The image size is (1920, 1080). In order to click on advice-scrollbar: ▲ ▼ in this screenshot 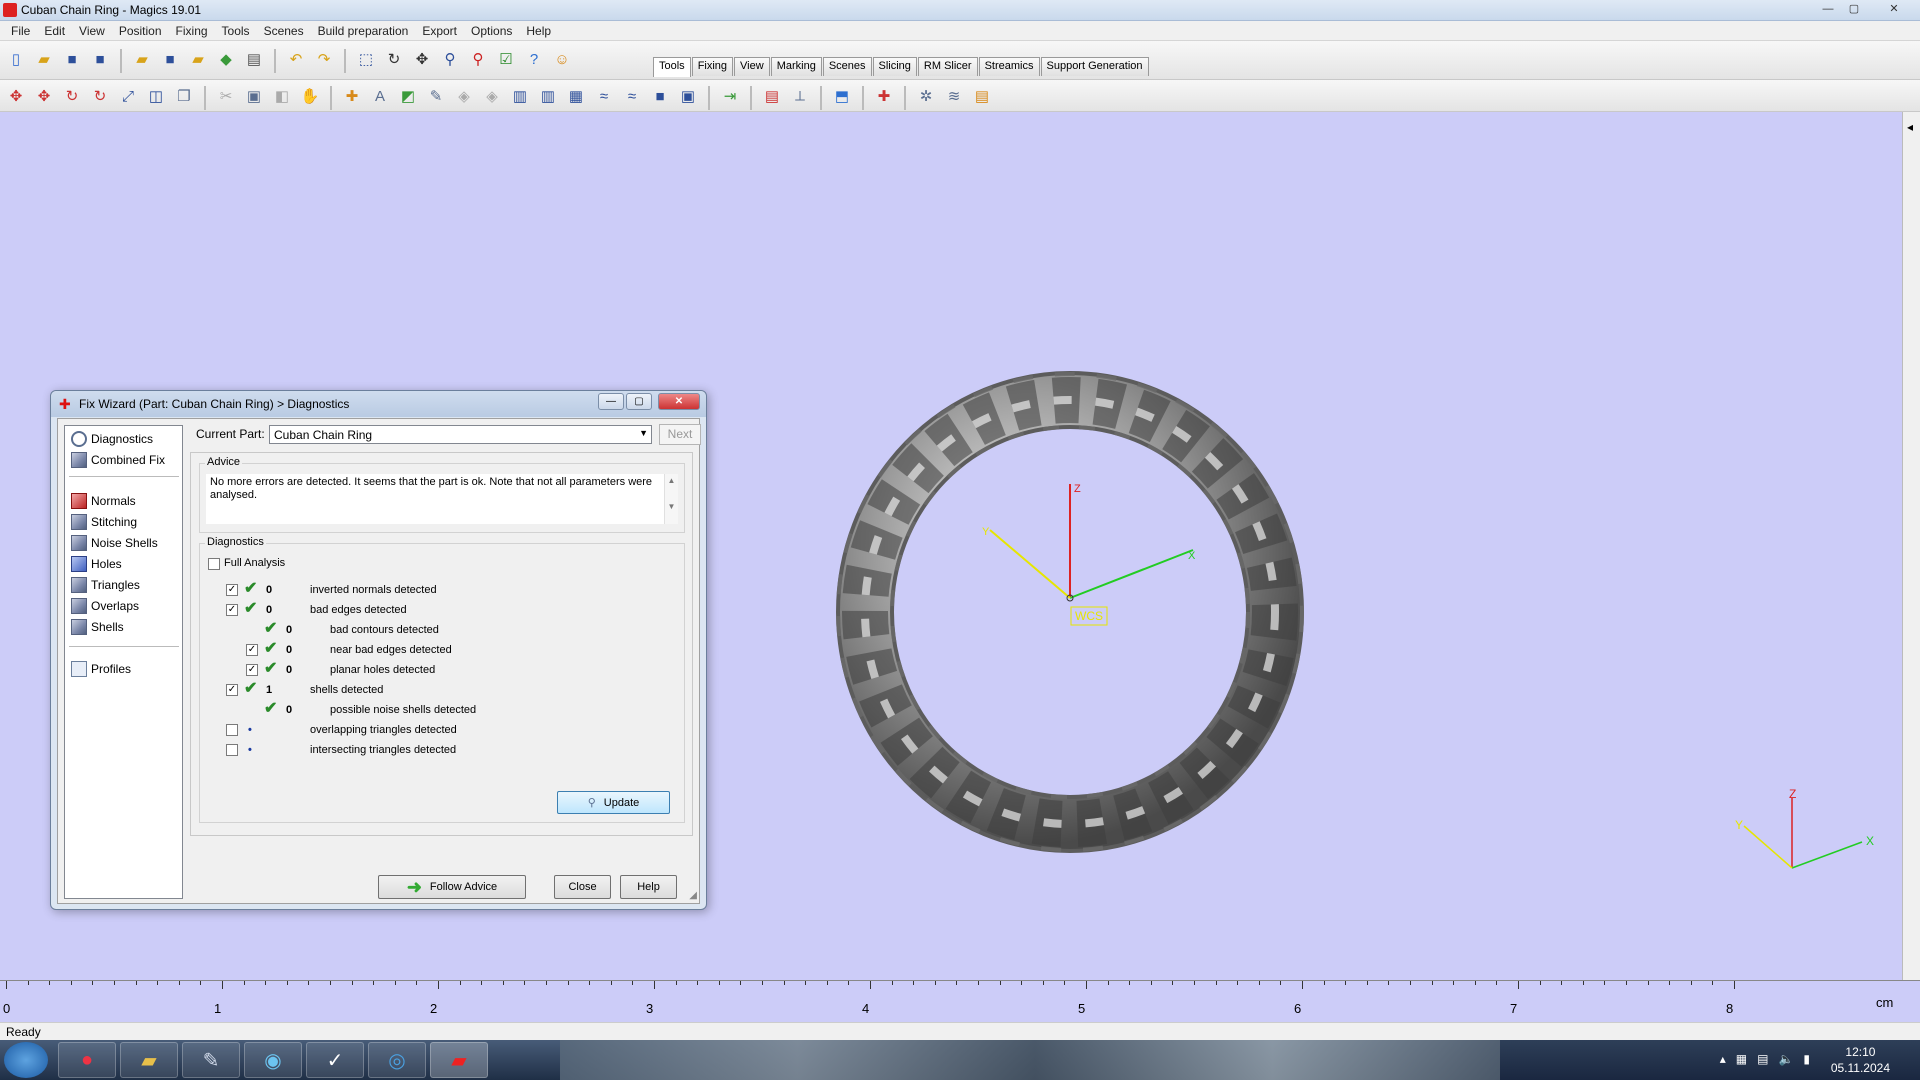, I will do `click(671, 499)`.